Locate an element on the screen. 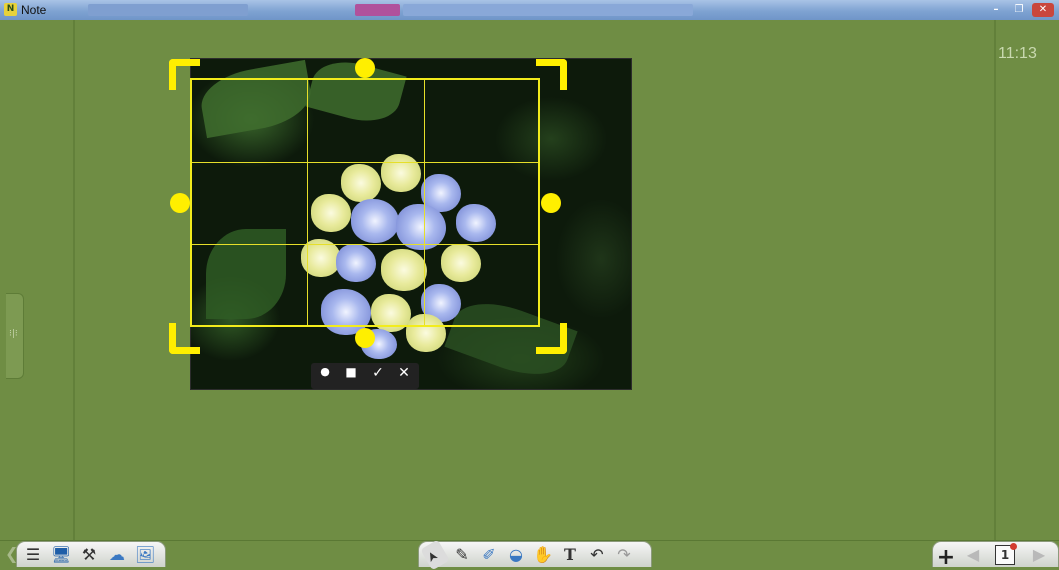 Image resolution: width=1059 pixels, height=570 pixels. crop-edge-handle-right is located at coordinates (551, 203).